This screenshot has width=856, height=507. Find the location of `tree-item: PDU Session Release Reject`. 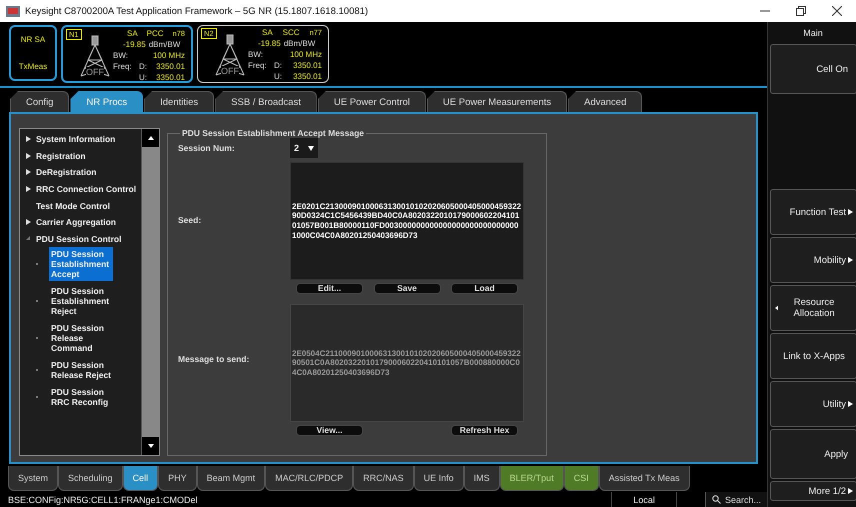

tree-item: PDU Session Release Reject is located at coordinates (81, 370).